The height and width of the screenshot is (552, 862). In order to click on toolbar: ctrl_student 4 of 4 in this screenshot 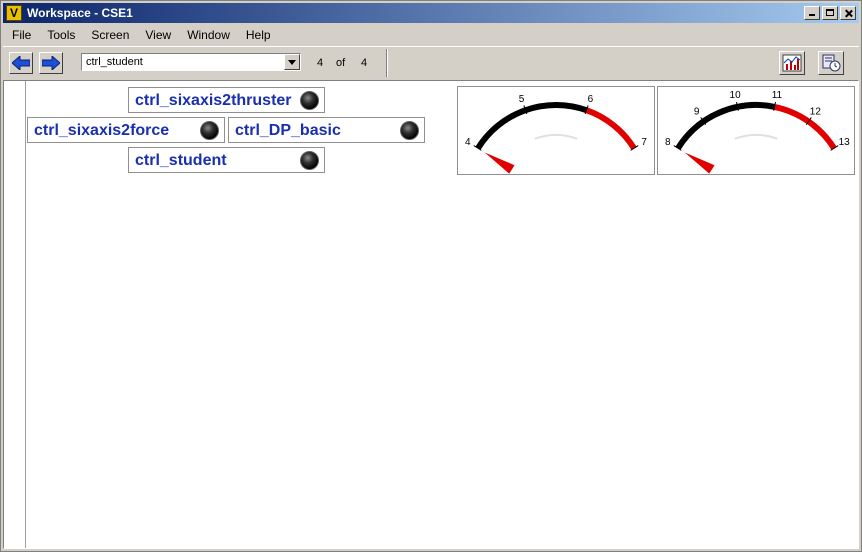, I will do `click(431, 62)`.